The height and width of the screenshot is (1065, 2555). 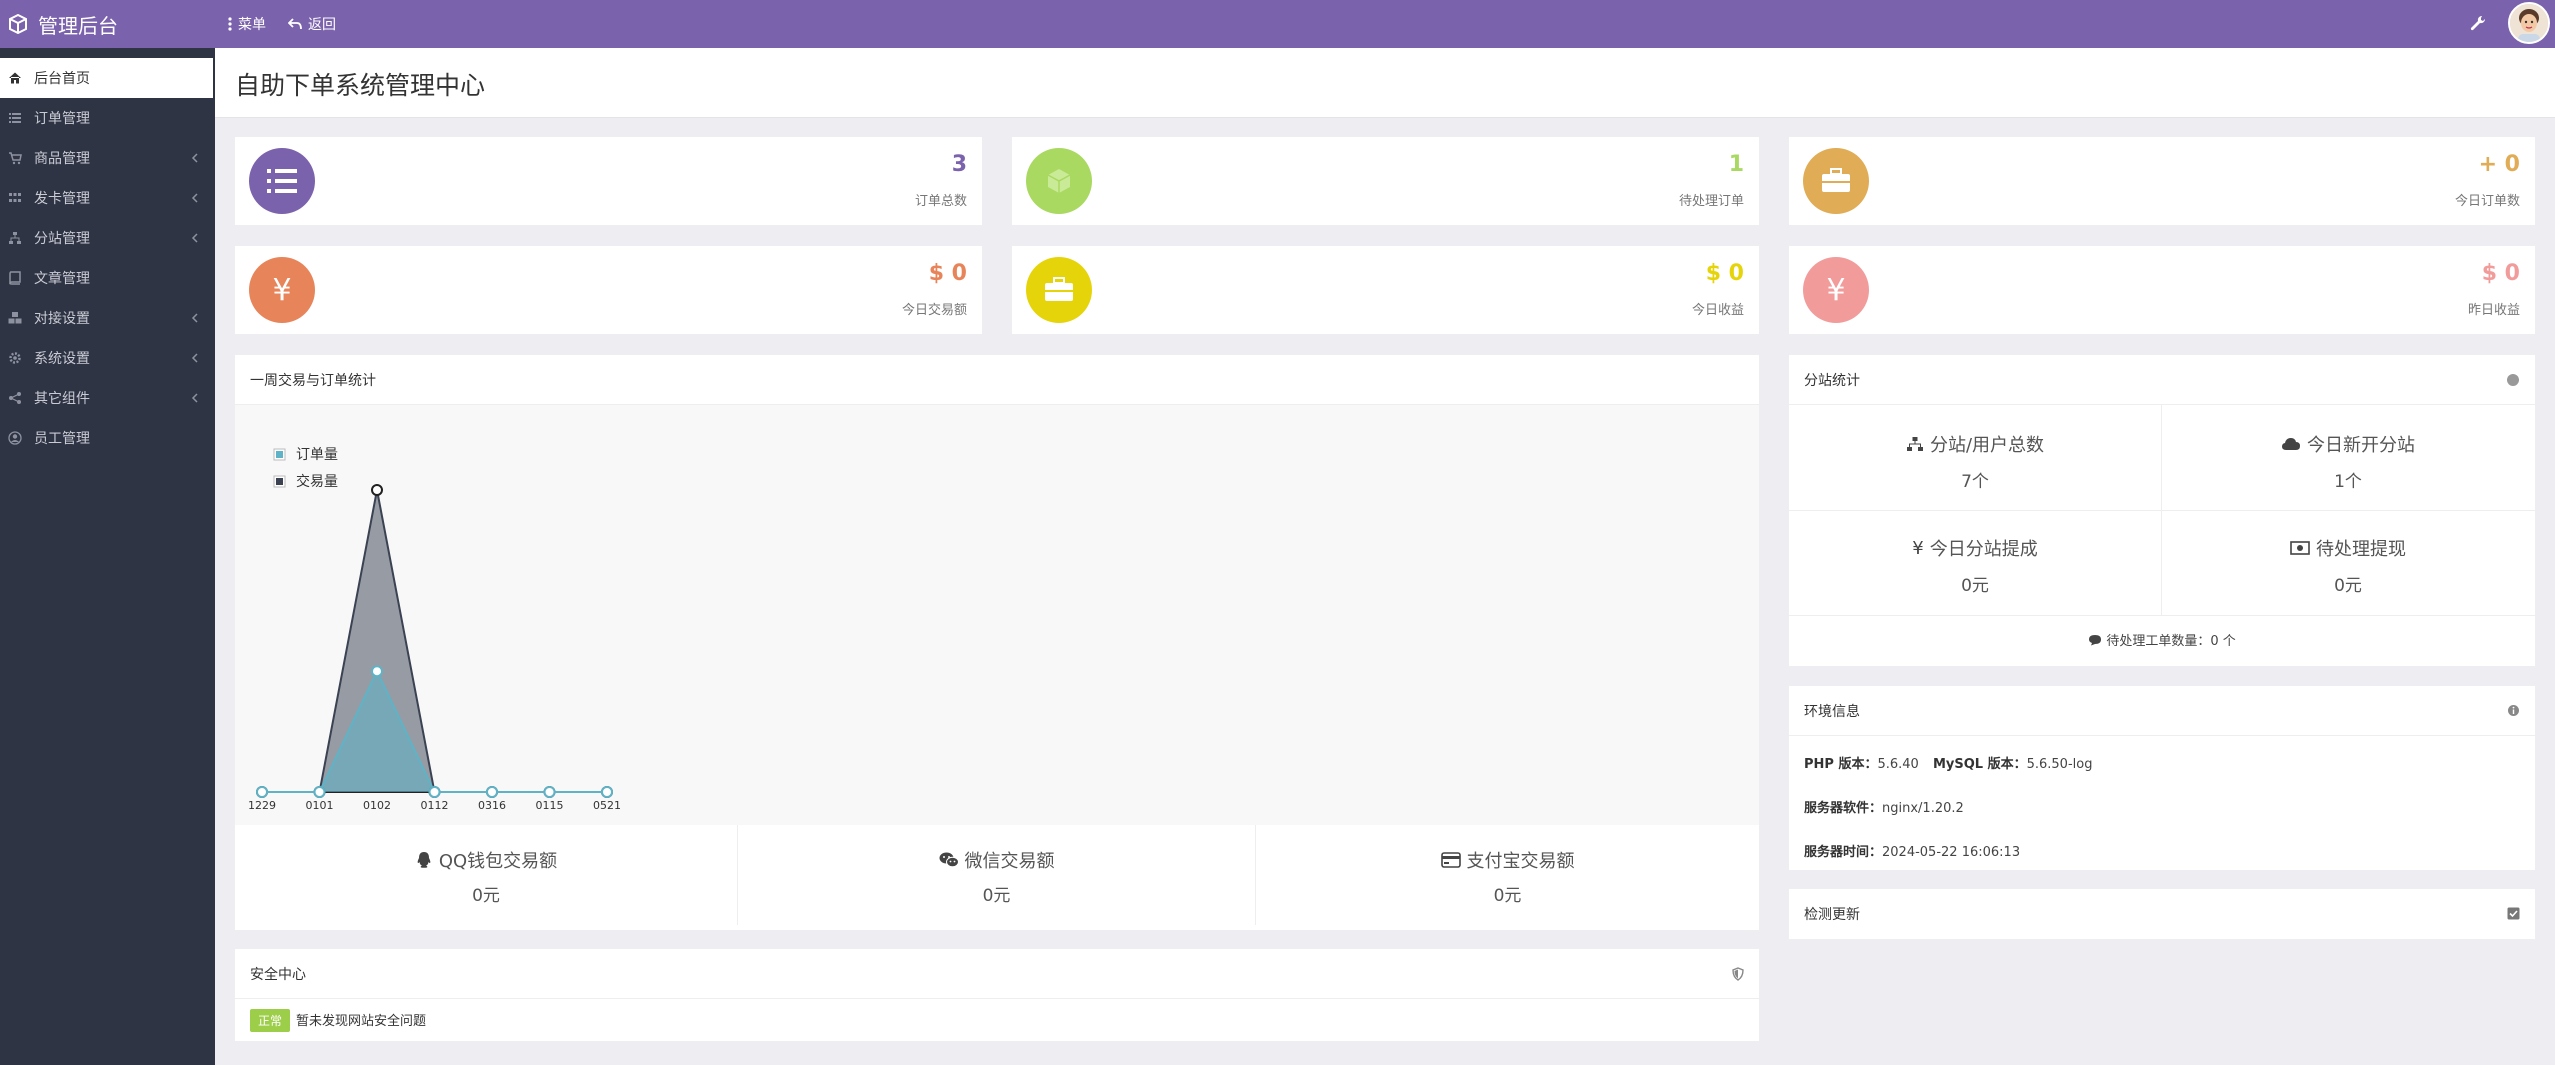 I want to click on substation-value: 1个, so click(x=2348, y=482).